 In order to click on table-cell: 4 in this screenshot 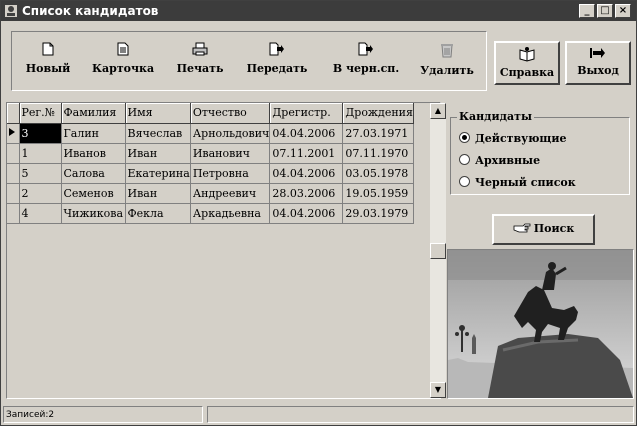, I will do `click(40, 213)`.